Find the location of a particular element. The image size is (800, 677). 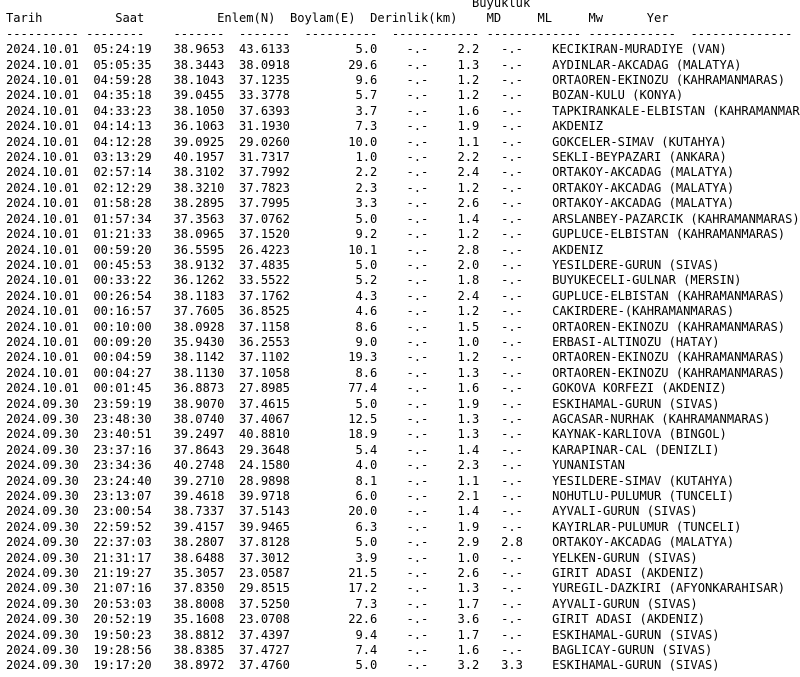

cell-time: 00:10:00 is located at coordinates (122, 326).